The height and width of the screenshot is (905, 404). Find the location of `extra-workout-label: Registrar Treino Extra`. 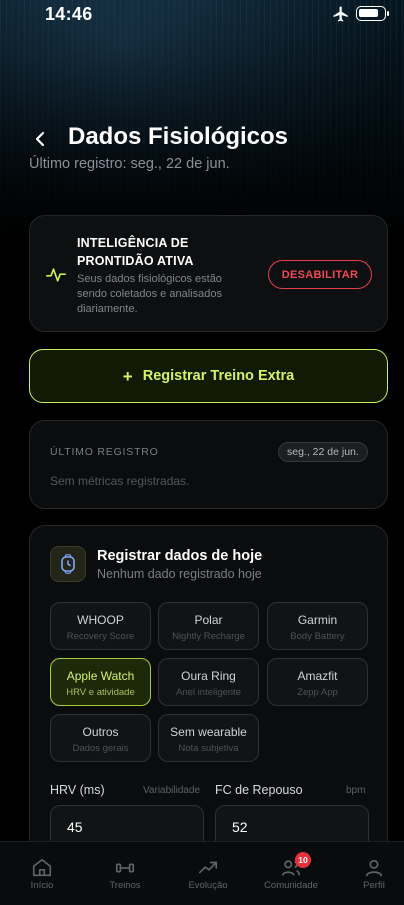

extra-workout-label: Registrar Treino Extra is located at coordinates (218, 376).